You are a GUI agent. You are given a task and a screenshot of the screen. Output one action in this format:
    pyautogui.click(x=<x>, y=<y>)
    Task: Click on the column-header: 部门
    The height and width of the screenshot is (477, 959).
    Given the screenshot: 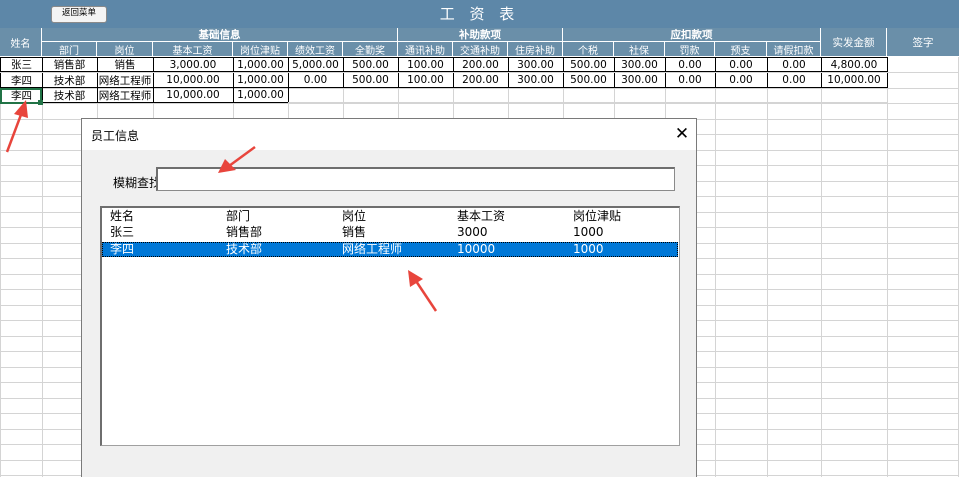 What is the action you would take?
    pyautogui.click(x=69, y=49)
    